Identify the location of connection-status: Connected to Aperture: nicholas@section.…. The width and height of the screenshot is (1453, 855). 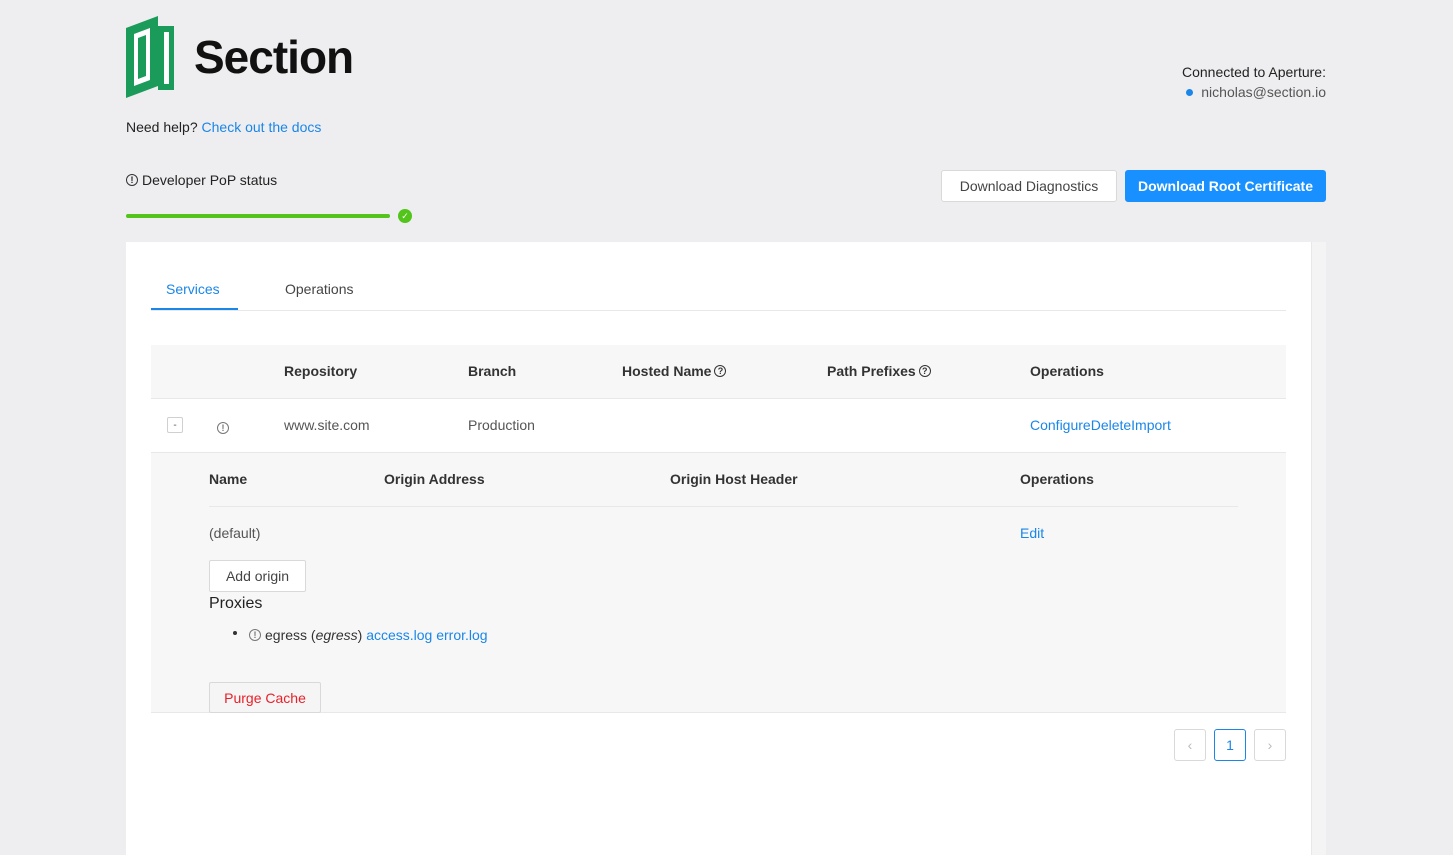
(1254, 82).